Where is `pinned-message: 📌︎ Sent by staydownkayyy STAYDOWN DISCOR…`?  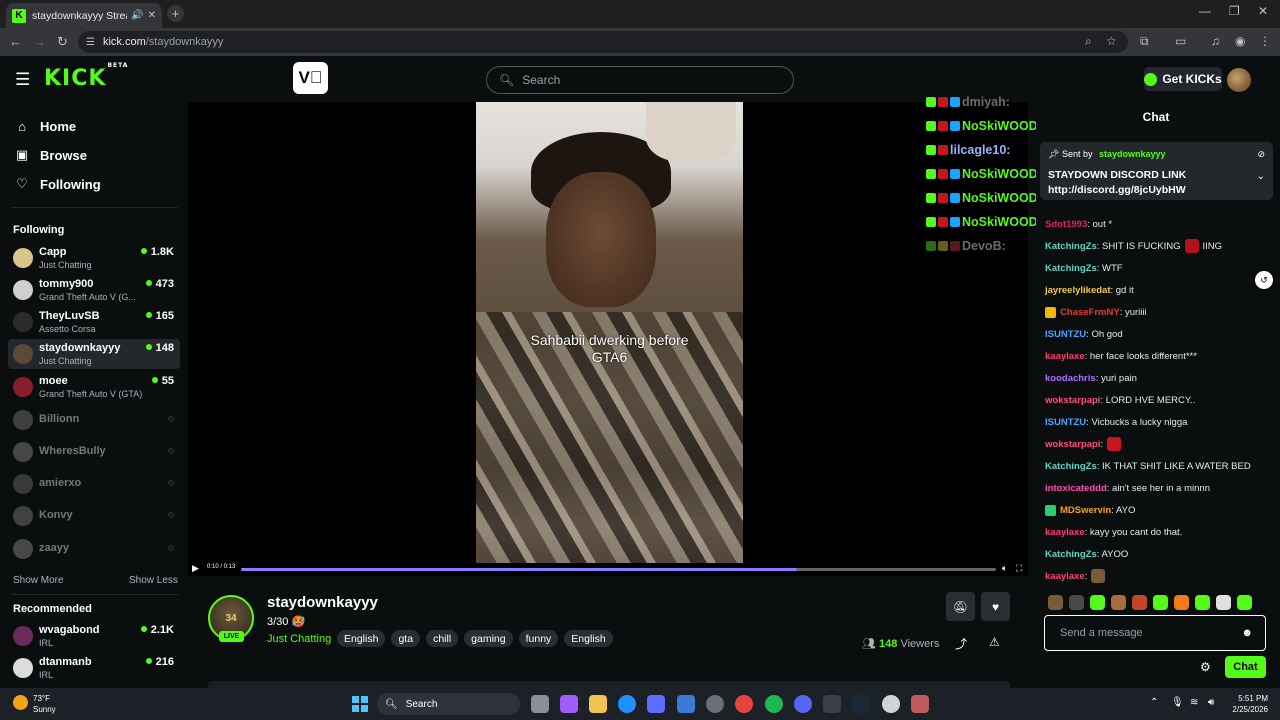 pinned-message: 📌︎ Sent by staydownkayyy STAYDOWN DISCOR… is located at coordinates (1156, 171).